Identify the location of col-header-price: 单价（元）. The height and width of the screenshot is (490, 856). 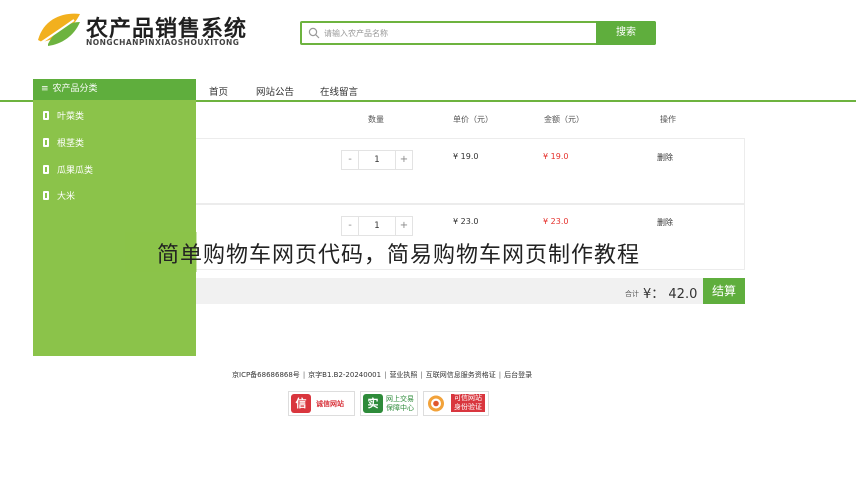
(473, 119).